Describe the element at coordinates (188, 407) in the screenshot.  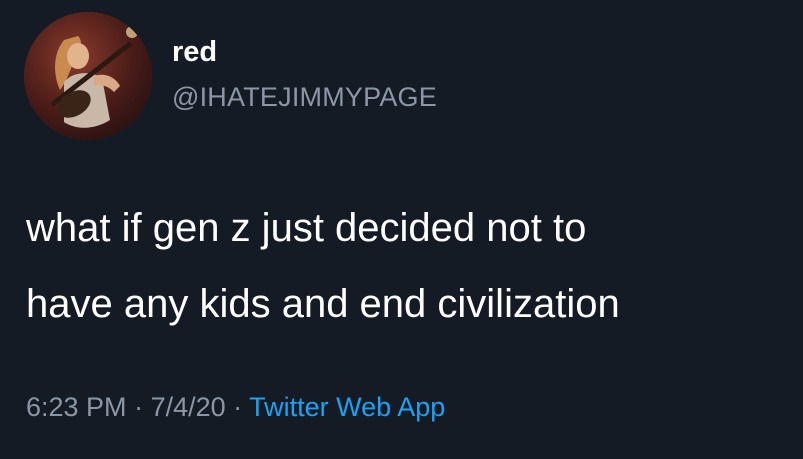
I see `tweet-date: 7/4/20` at that location.